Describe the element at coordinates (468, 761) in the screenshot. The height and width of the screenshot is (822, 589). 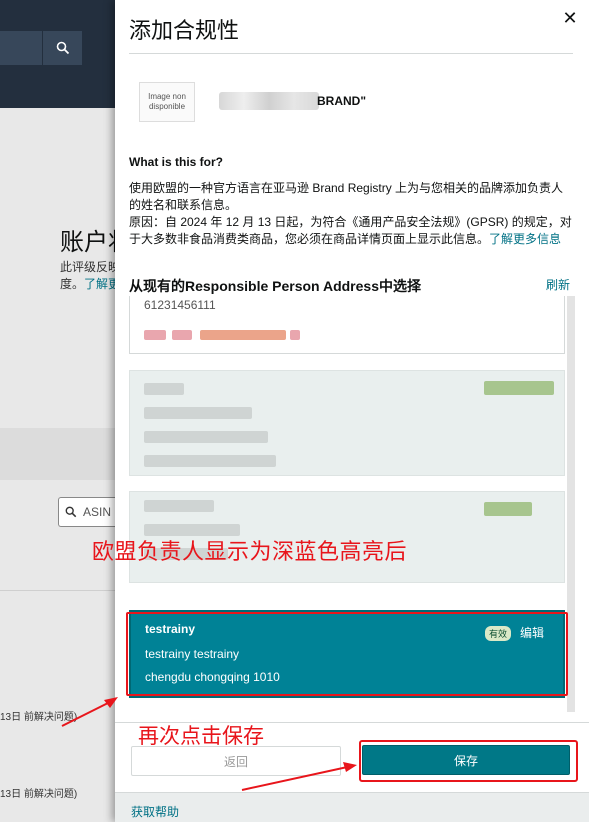
I see `annotation-highlight-save-button` at that location.